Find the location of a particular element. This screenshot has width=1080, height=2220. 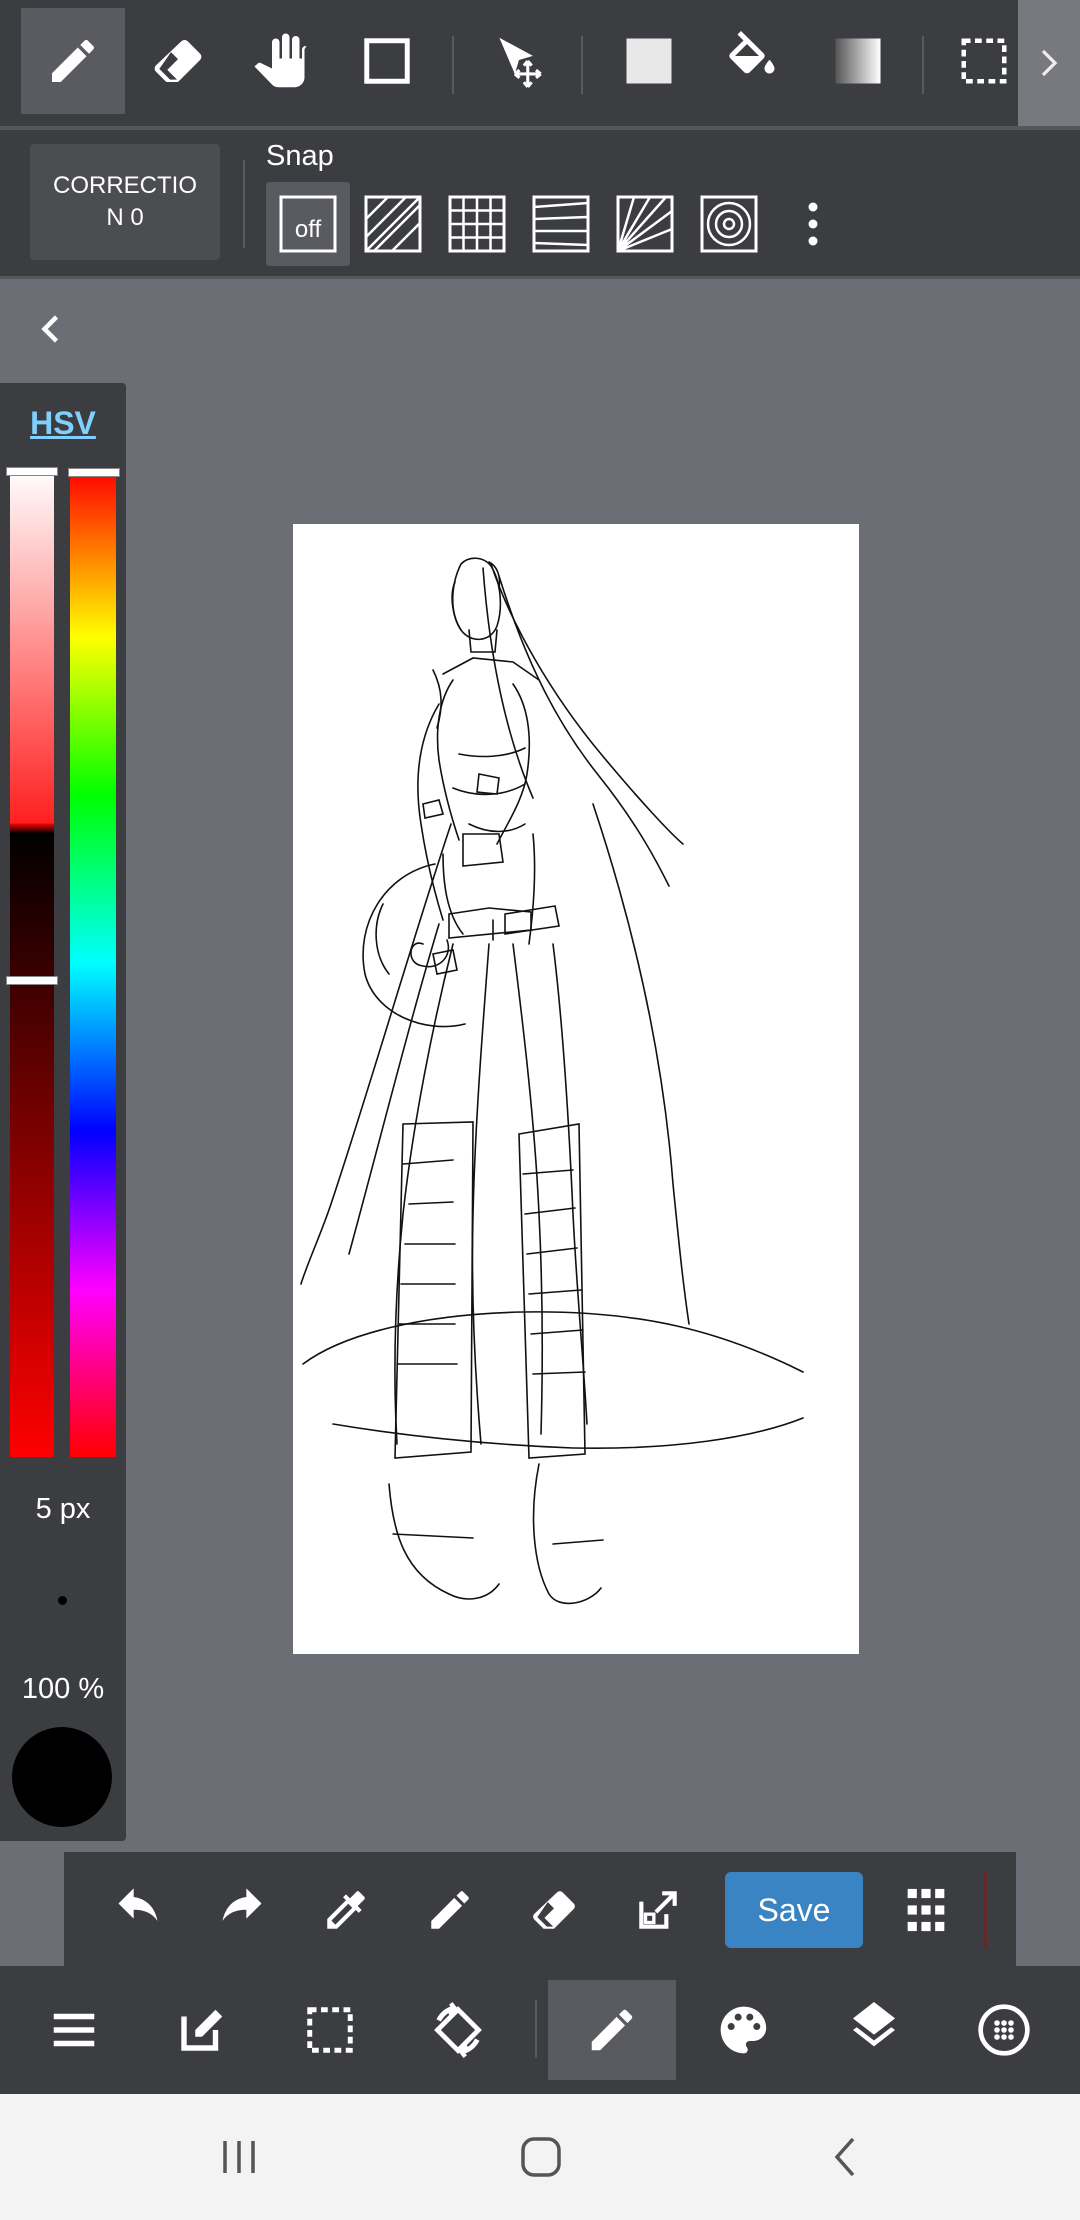

correction-button: CORRECTION 0 is located at coordinates (125, 202).